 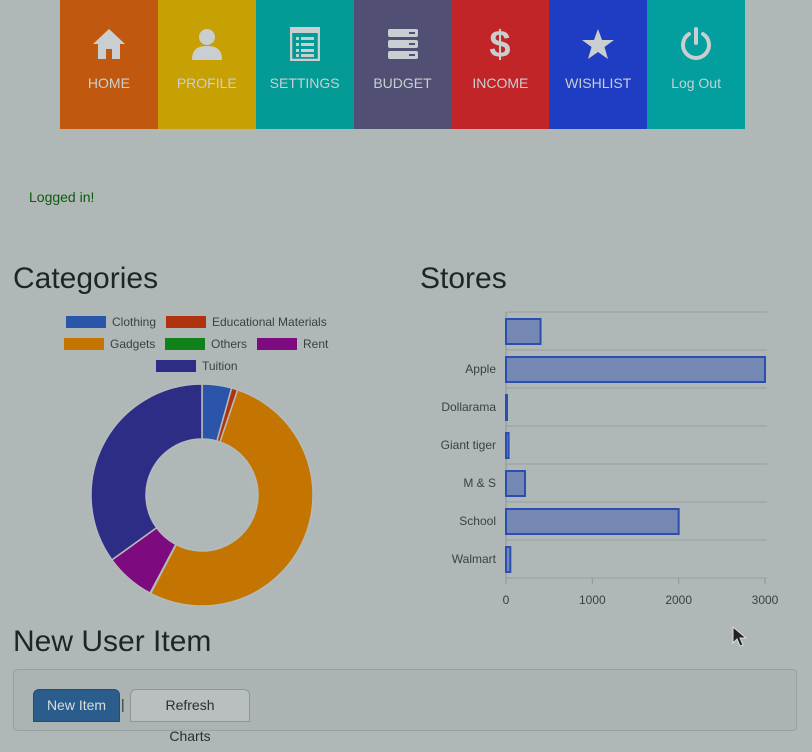 I want to click on nav-budget: BUDGET, so click(x=402, y=64).